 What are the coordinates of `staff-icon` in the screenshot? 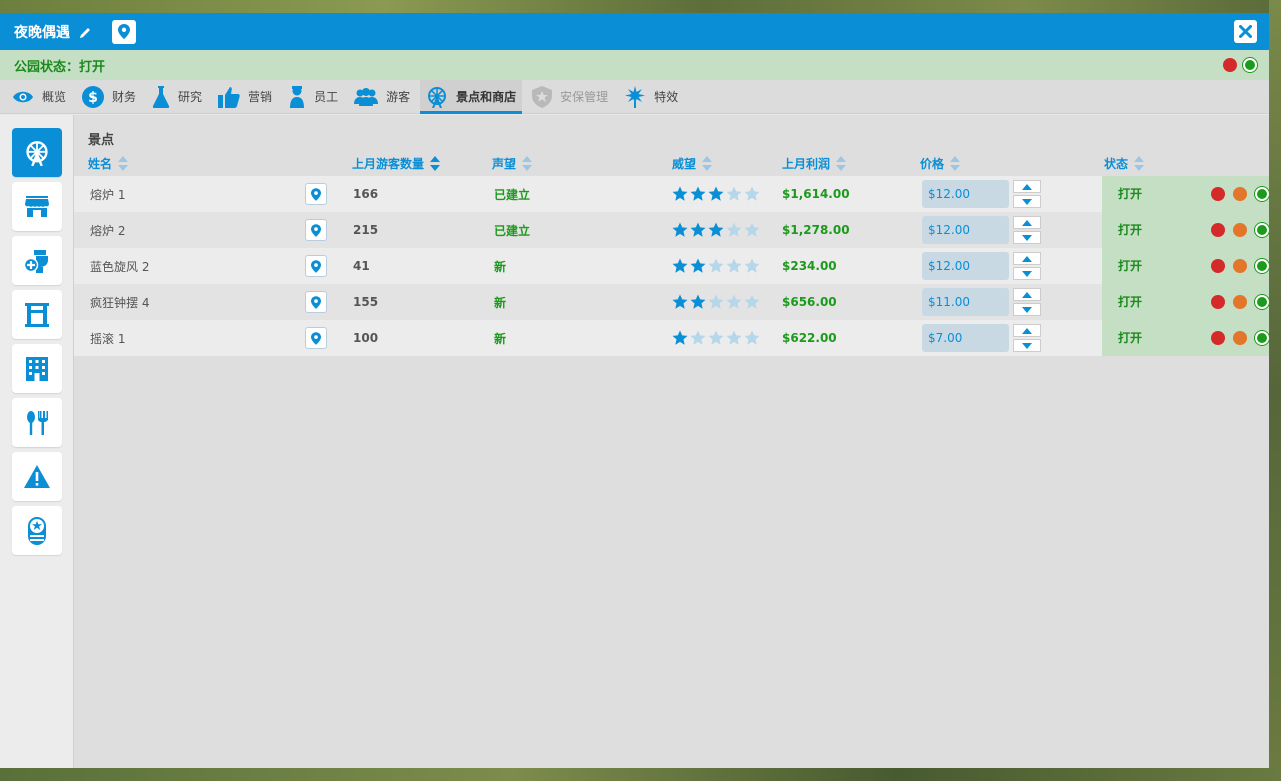 It's located at (297, 96).